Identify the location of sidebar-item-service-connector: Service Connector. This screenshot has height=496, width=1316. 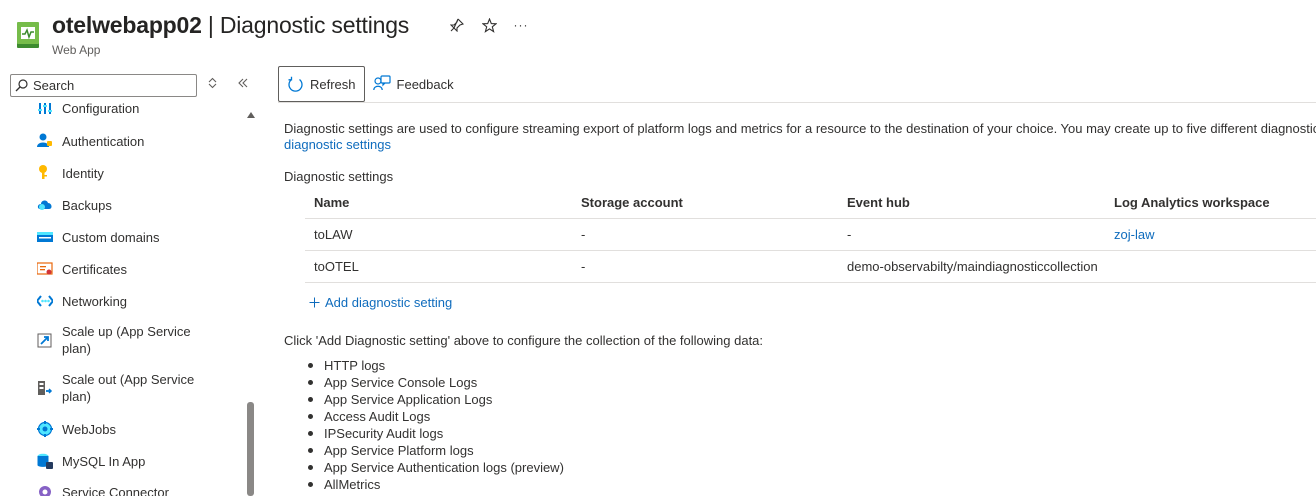
(122, 489).